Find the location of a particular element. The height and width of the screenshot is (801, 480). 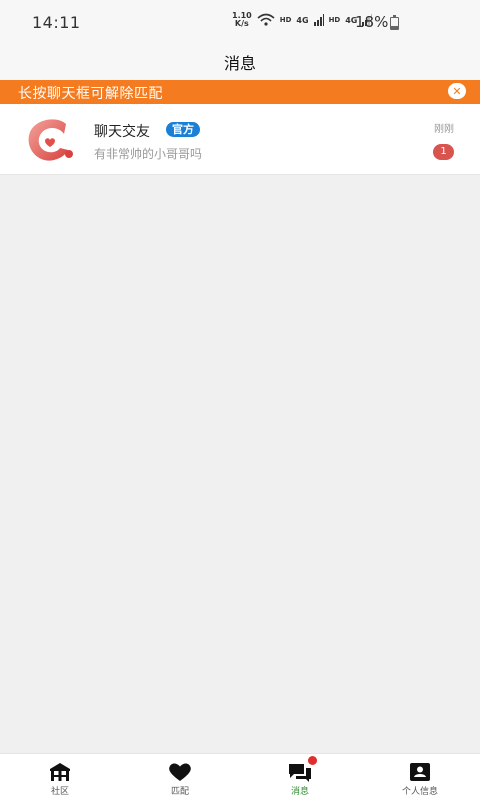

profile-icon is located at coordinates (420, 772).